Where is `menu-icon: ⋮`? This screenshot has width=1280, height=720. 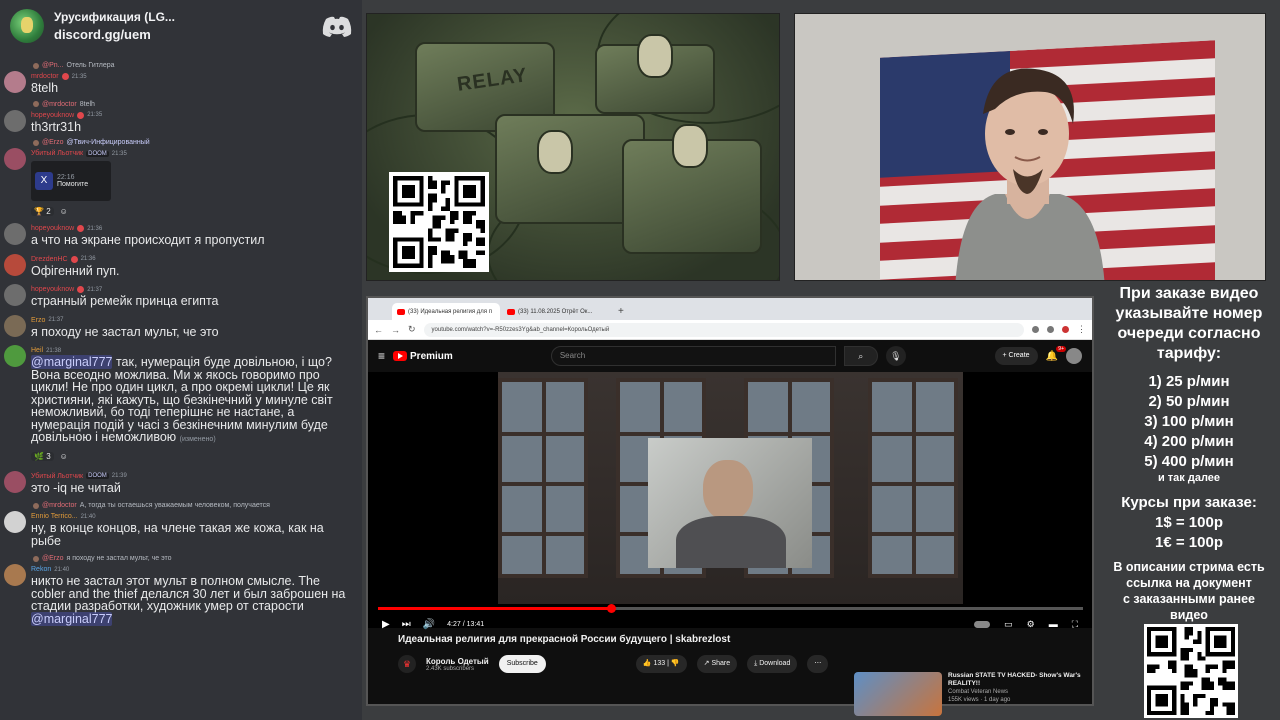
menu-icon: ⋮ is located at coordinates (1081, 329).